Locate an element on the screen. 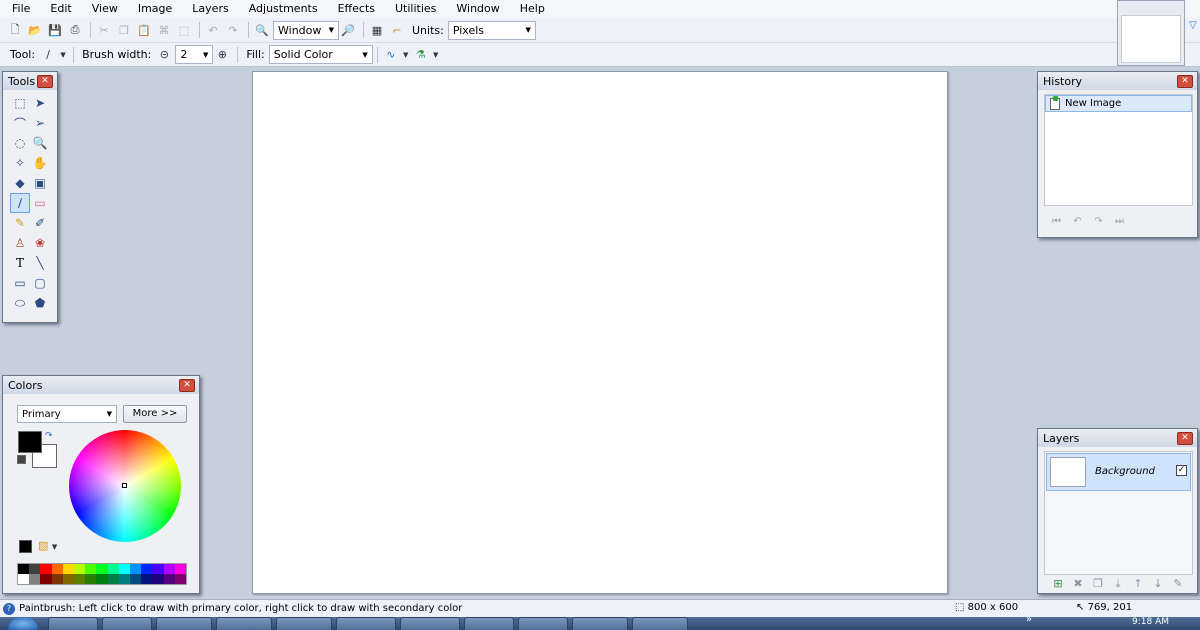 The image size is (1200, 630). zoom-in-icon: 🔎 is located at coordinates (348, 30).